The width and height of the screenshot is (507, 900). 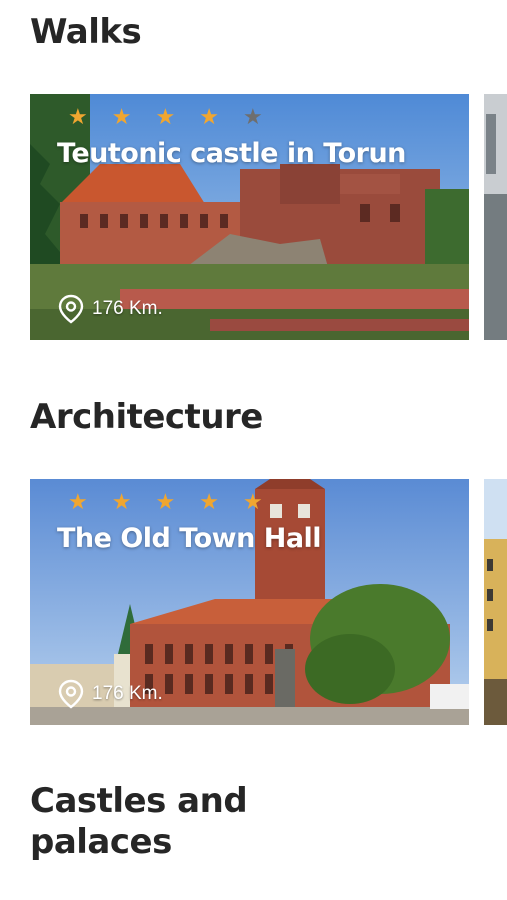 I want to click on section-title-walks: Walks, so click(x=86, y=32).